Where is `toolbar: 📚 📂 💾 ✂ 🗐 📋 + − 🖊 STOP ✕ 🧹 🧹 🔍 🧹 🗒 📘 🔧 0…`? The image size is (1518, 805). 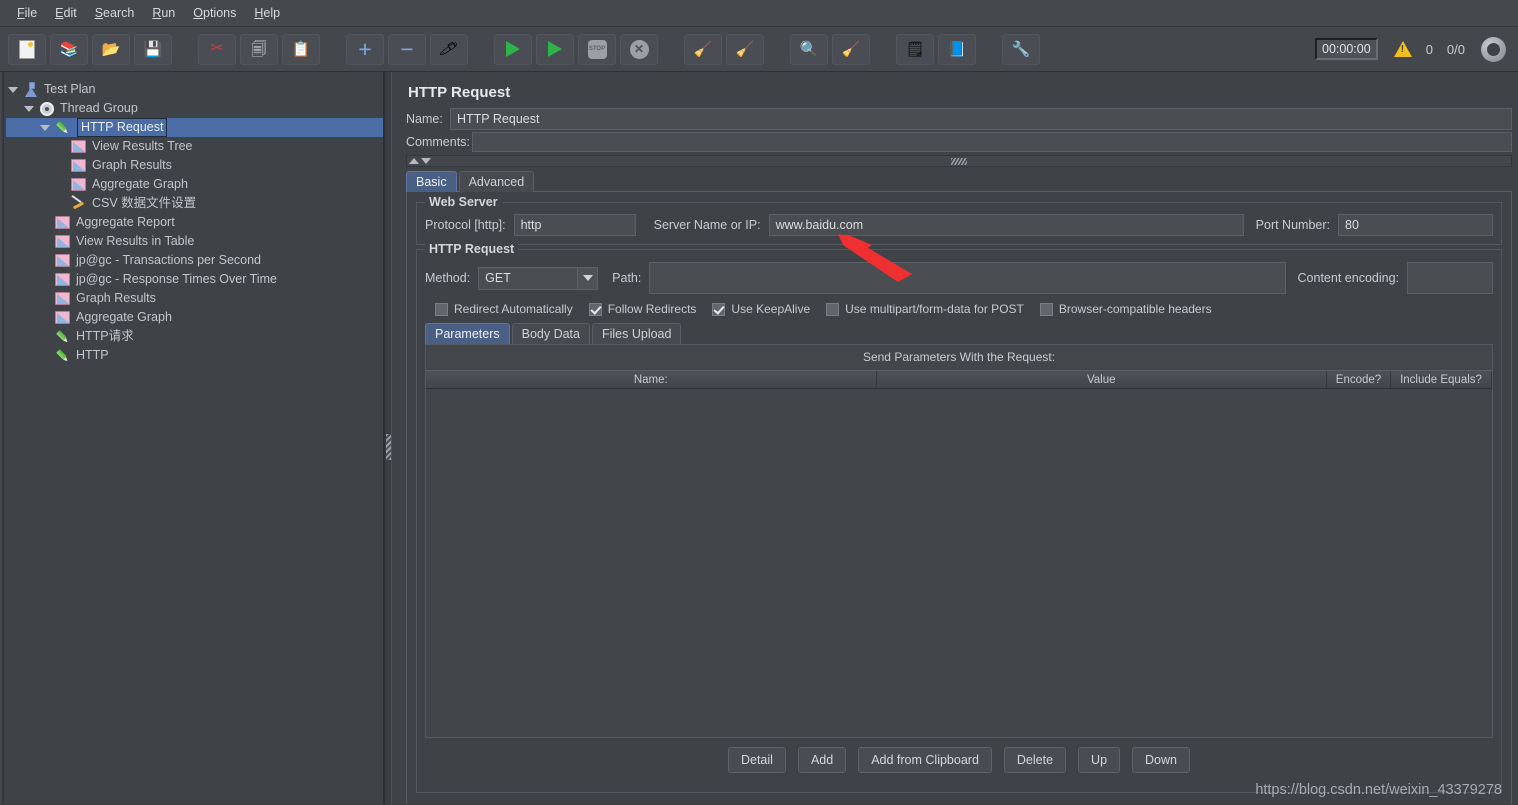 toolbar: 📚 📂 💾 ✂ 🗐 📋 + − 🖊 STOP ✕ 🧹 🧹 🔍 🧹 🗒 📘 🔧 0… is located at coordinates (759, 49).